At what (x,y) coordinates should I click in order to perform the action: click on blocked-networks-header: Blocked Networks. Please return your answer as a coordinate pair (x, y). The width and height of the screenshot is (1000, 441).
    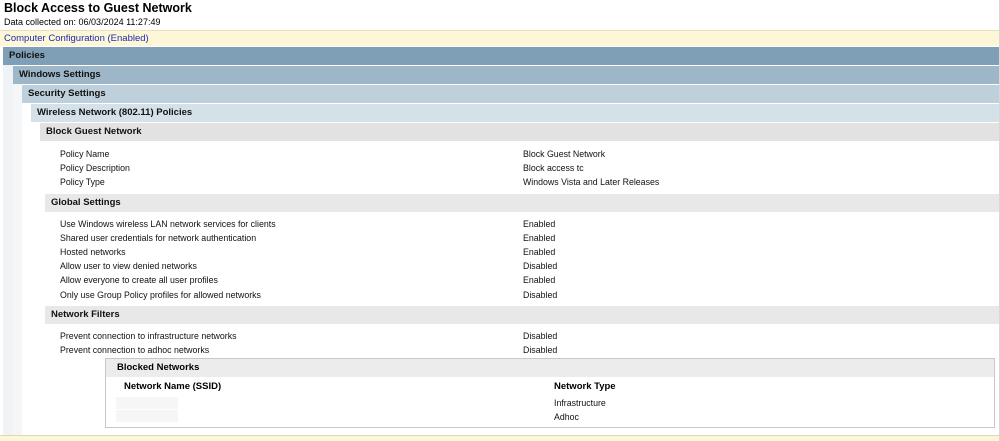
    Looking at the image, I should click on (550, 368).